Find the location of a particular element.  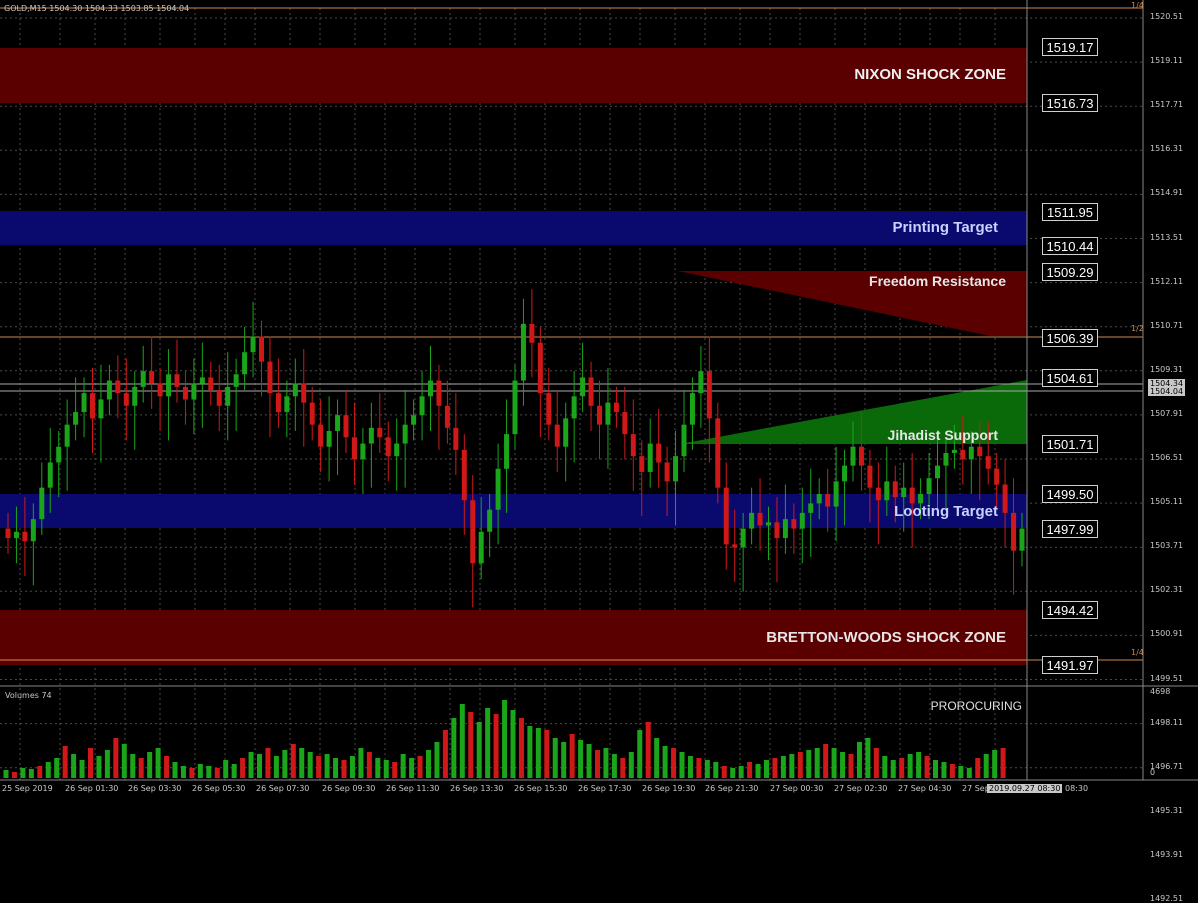

fib-label-top: 1/4 is located at coordinates (1137, 5).